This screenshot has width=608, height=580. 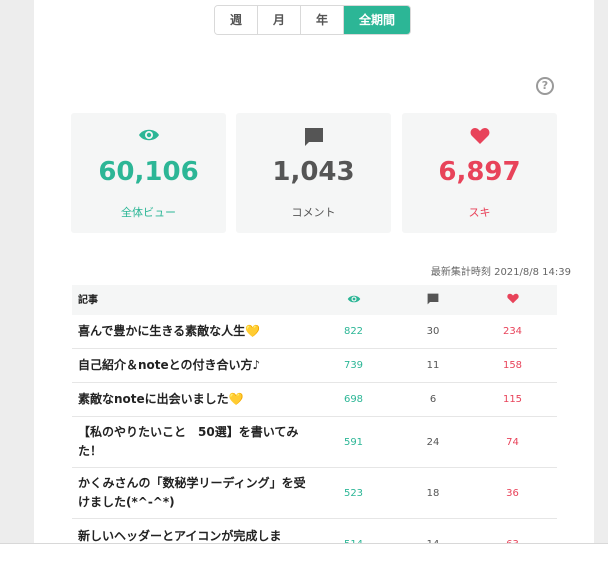 What do you see at coordinates (314, 442) in the screenshot?
I see `table-row: 【私のやりたいこと 50選】を書いてみた！ 591 24 74` at bounding box center [314, 442].